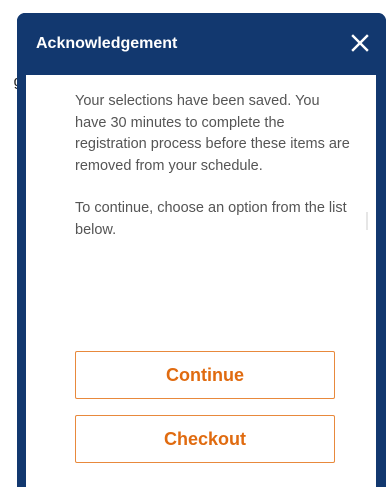 The image size is (386, 487). I want to click on close-icon, so click(360, 43).